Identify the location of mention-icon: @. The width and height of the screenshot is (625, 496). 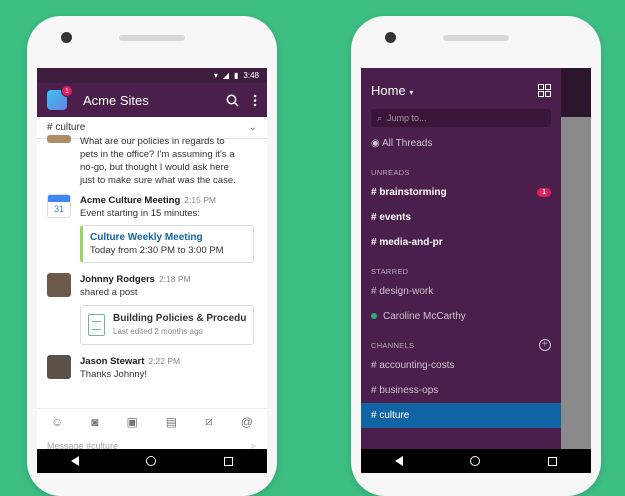
(247, 422).